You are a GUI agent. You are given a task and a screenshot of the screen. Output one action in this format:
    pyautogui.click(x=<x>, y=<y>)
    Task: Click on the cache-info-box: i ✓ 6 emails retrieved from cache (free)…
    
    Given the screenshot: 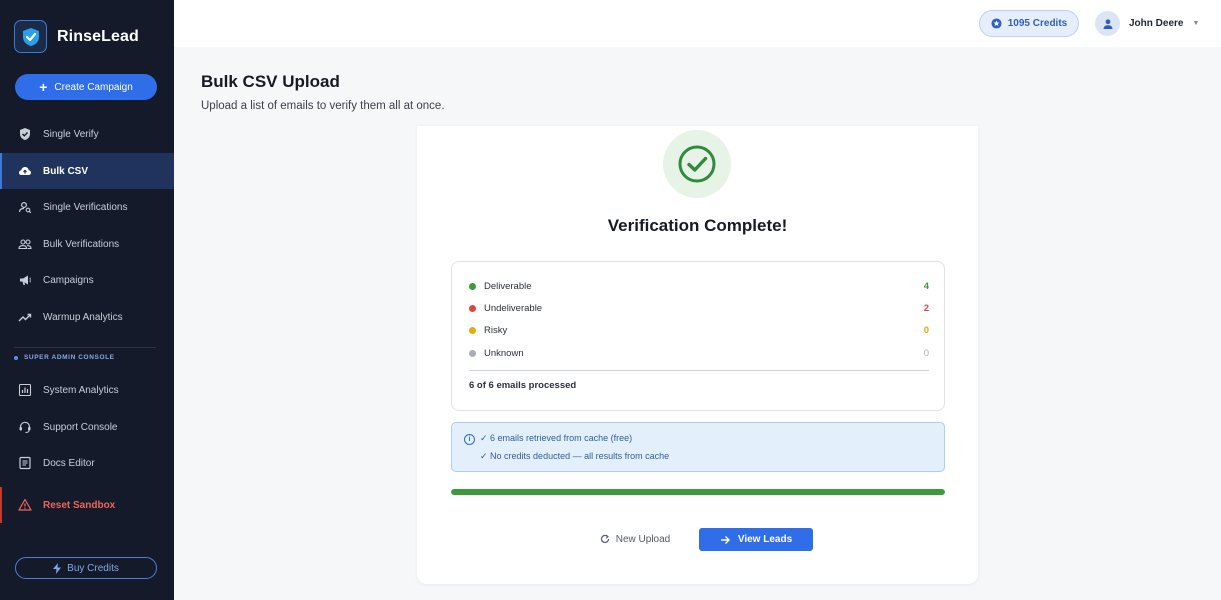 What is the action you would take?
    pyautogui.click(x=698, y=447)
    